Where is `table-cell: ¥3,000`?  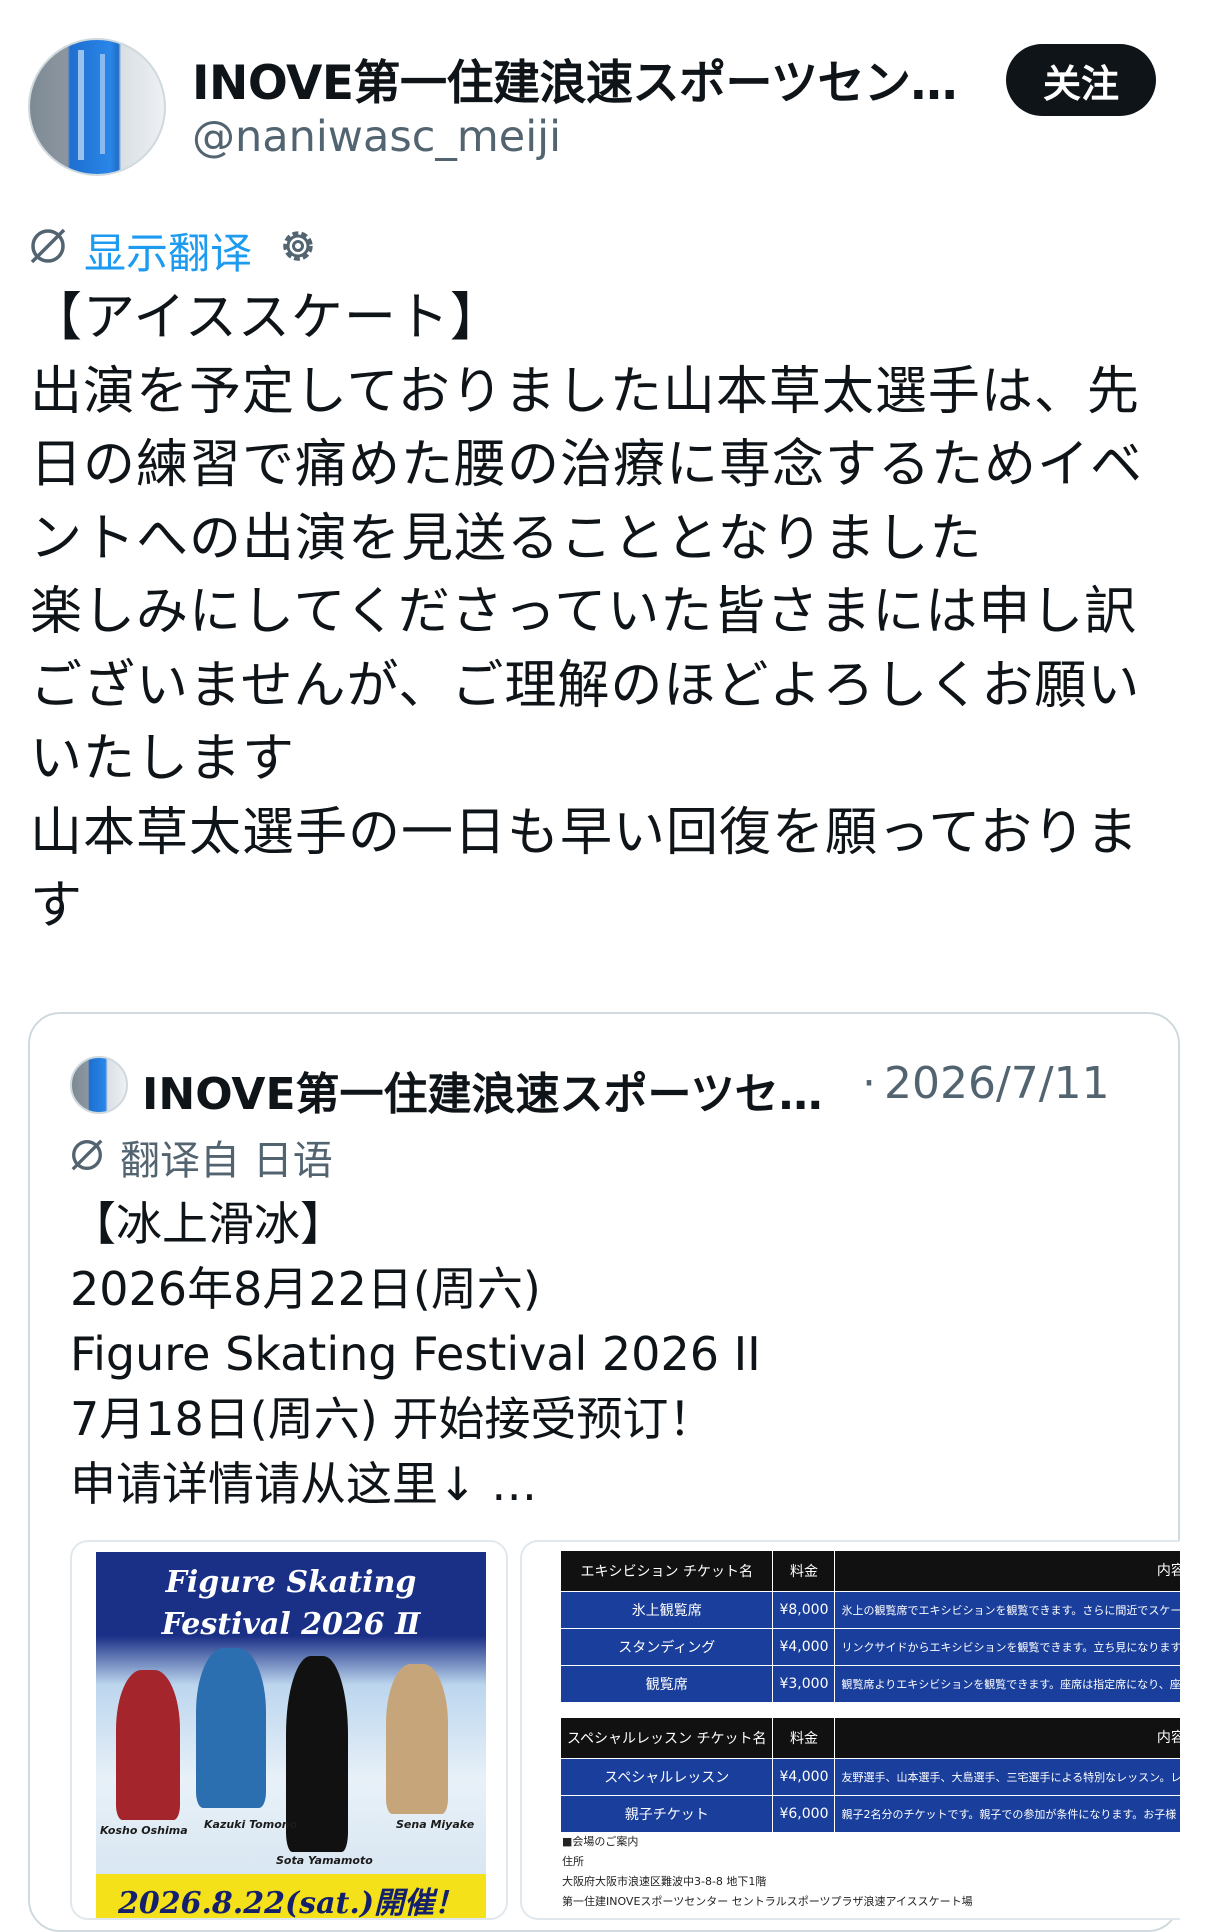 table-cell: ¥3,000 is located at coordinates (804, 1684).